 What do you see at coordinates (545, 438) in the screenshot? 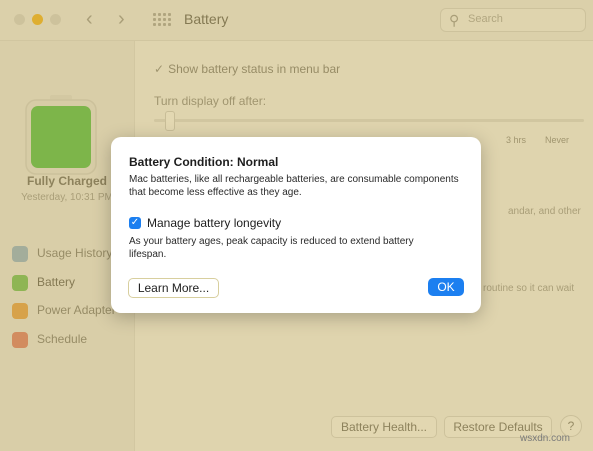
I see `watermark-text: wsxdn.com` at bounding box center [545, 438].